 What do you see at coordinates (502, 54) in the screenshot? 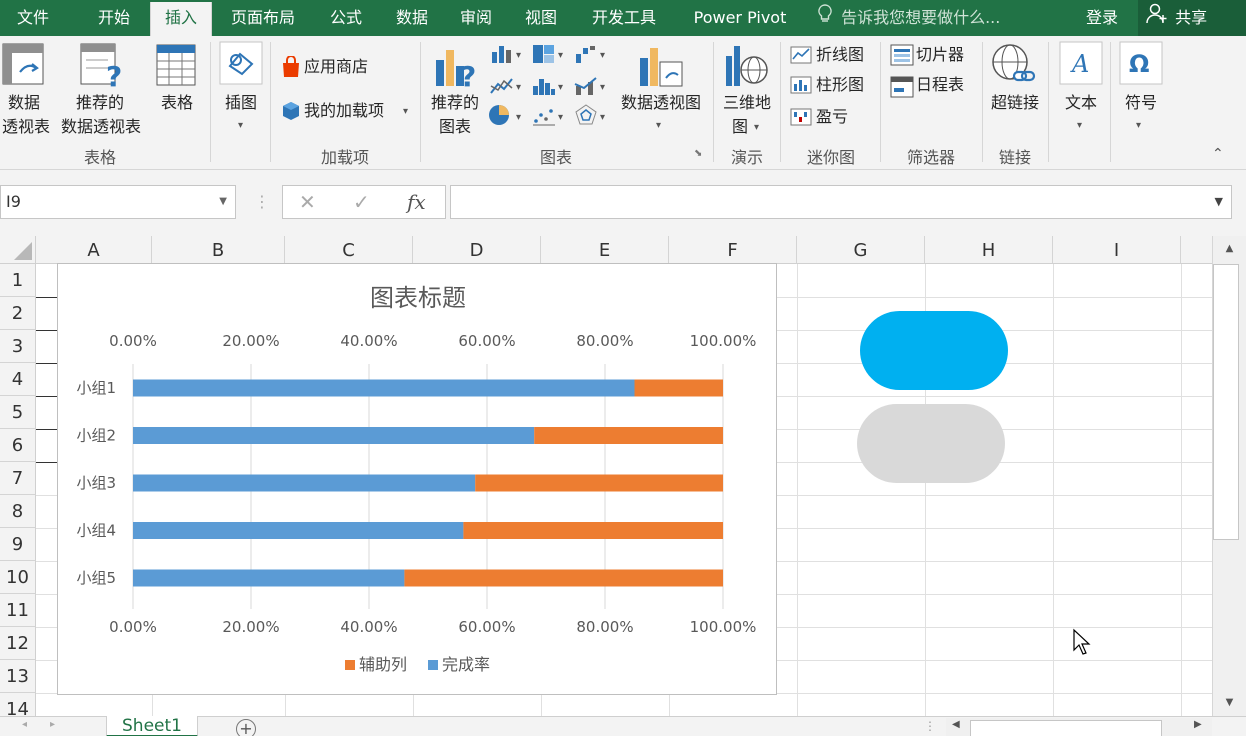
I see `column-chart-icon` at bounding box center [502, 54].